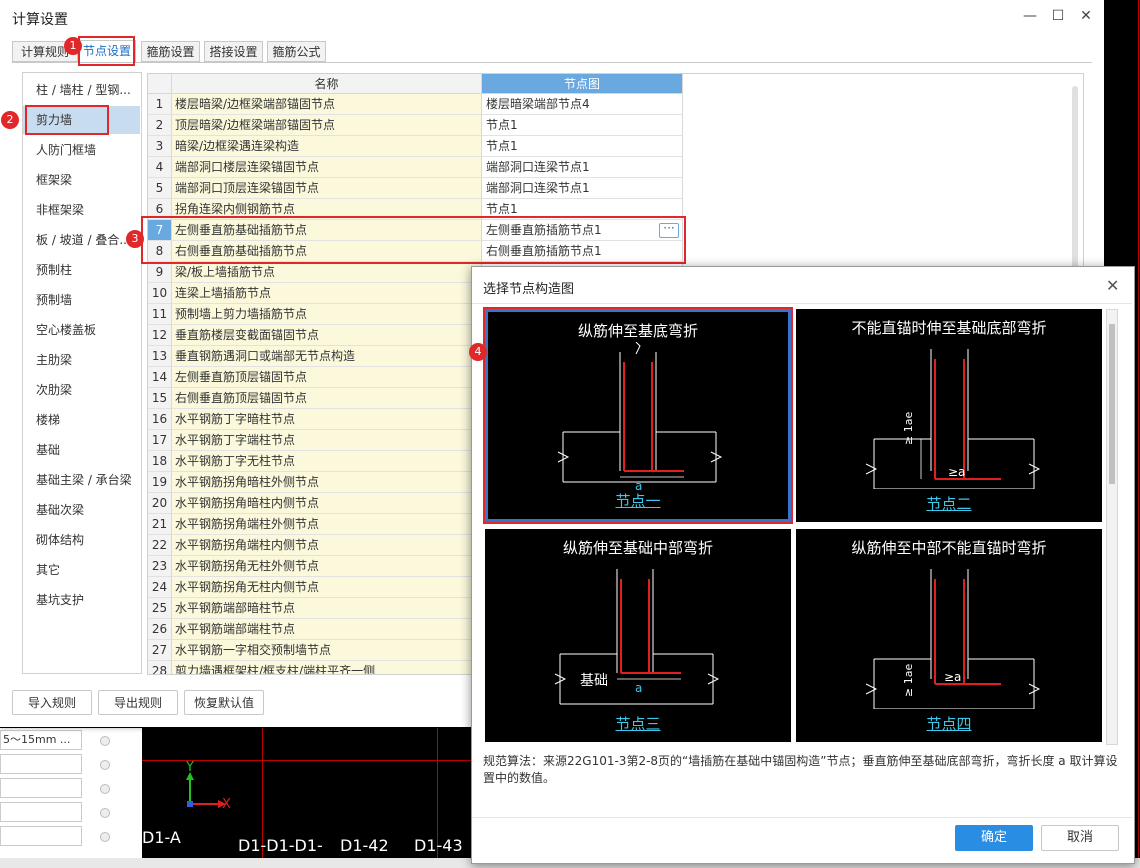 The width and height of the screenshot is (1140, 868). I want to click on node-card-3: 纵筋伸至基础中部弯折 基础 a 节点三, so click(638, 635).